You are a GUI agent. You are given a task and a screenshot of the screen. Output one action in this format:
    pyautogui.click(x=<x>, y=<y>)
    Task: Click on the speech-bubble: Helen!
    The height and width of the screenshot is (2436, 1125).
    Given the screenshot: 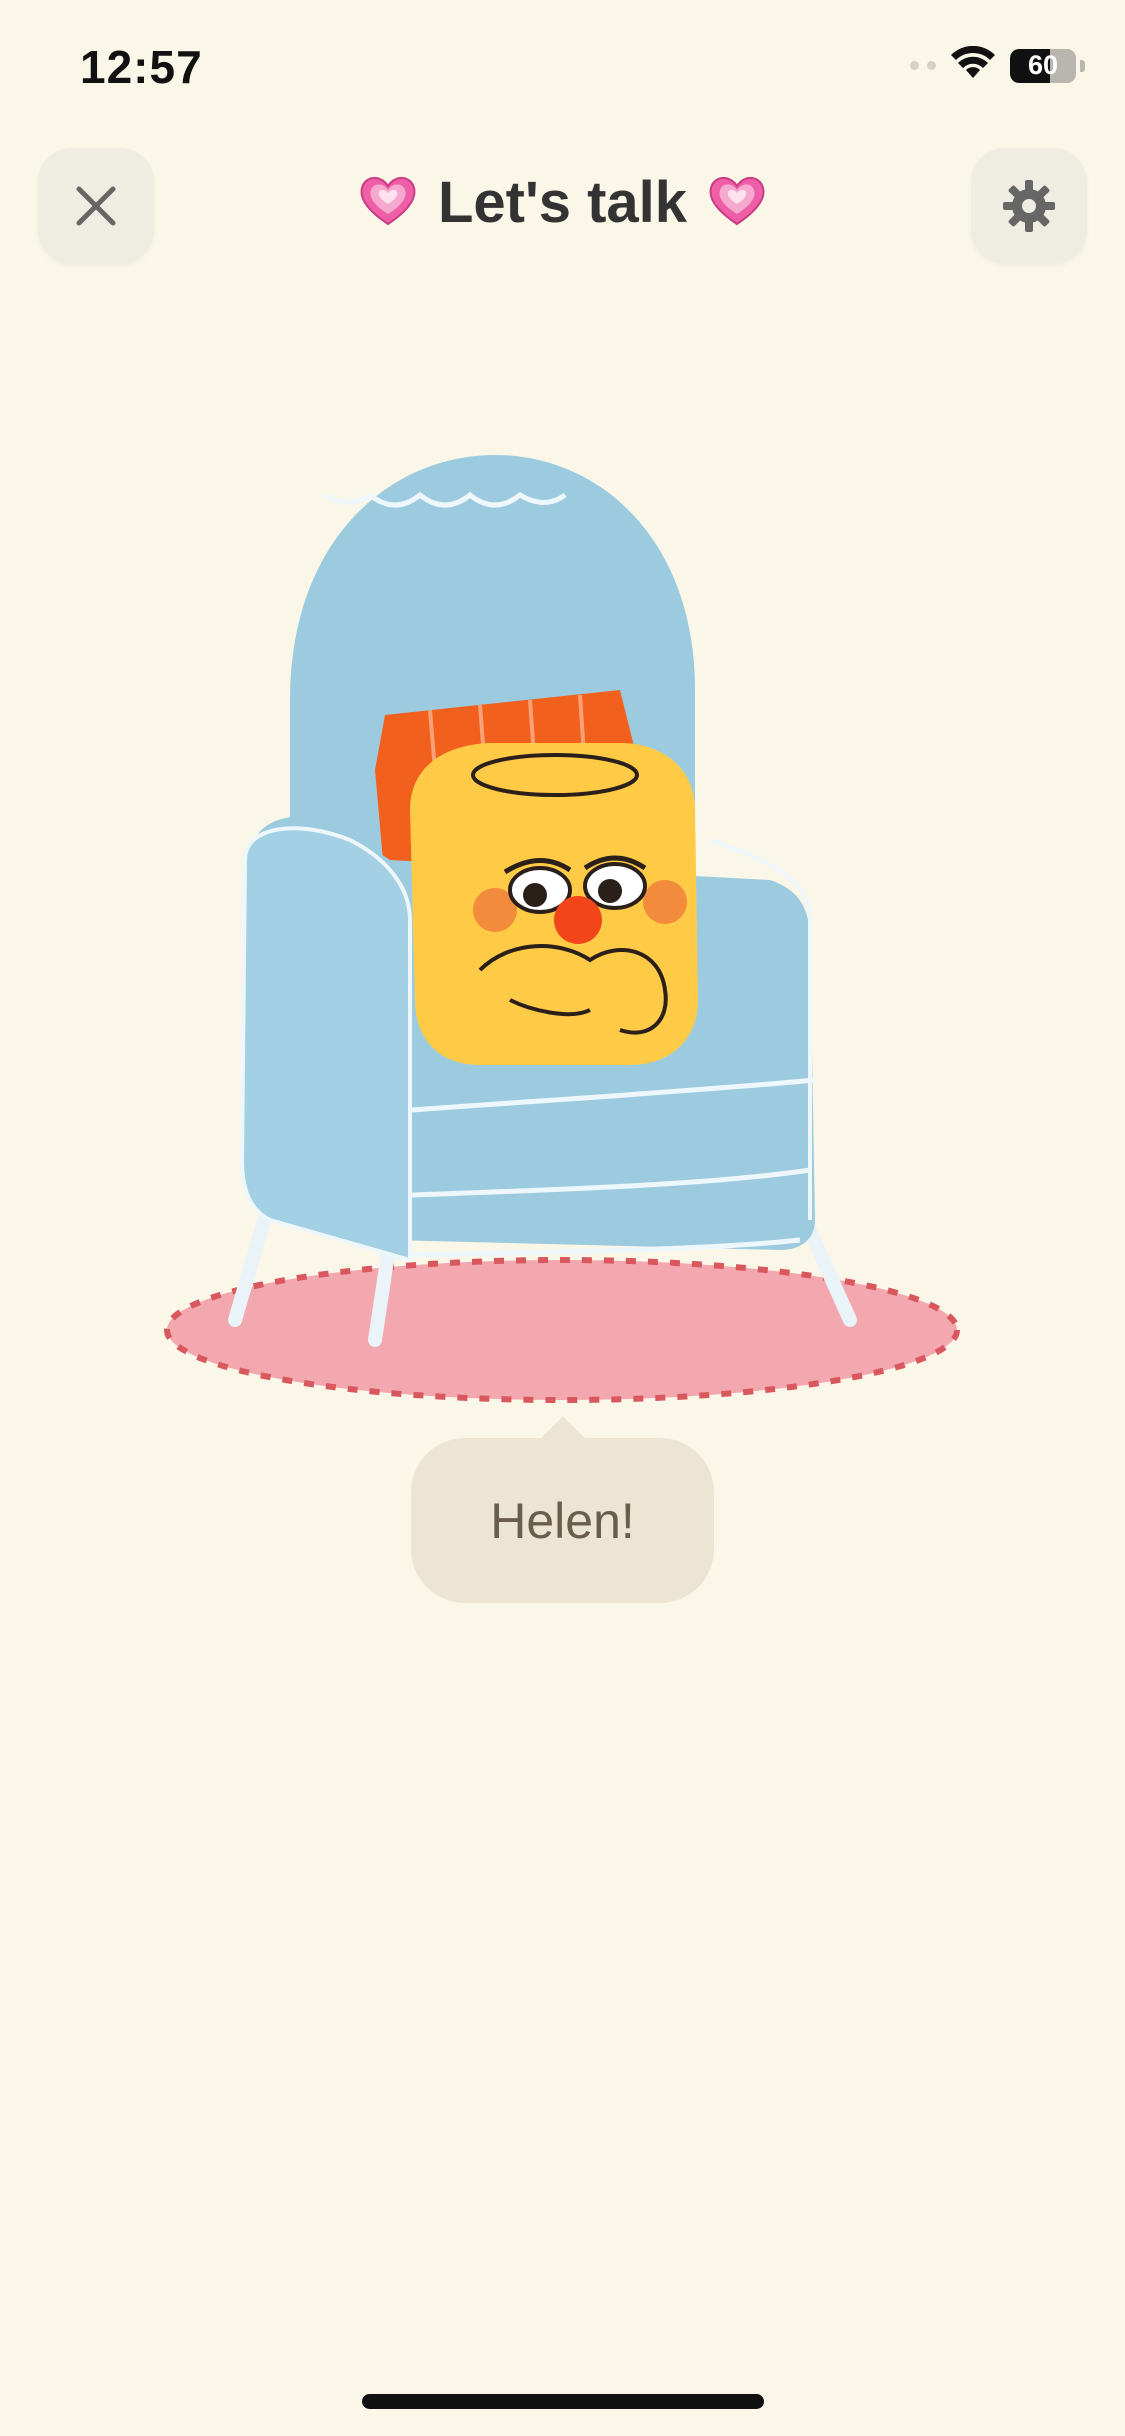 What is the action you would take?
    pyautogui.click(x=562, y=1509)
    